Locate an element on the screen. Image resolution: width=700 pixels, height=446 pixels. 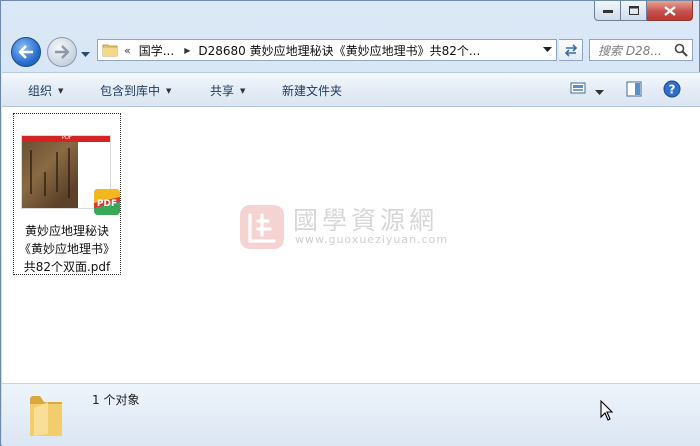
back-button is located at coordinates (26, 52).